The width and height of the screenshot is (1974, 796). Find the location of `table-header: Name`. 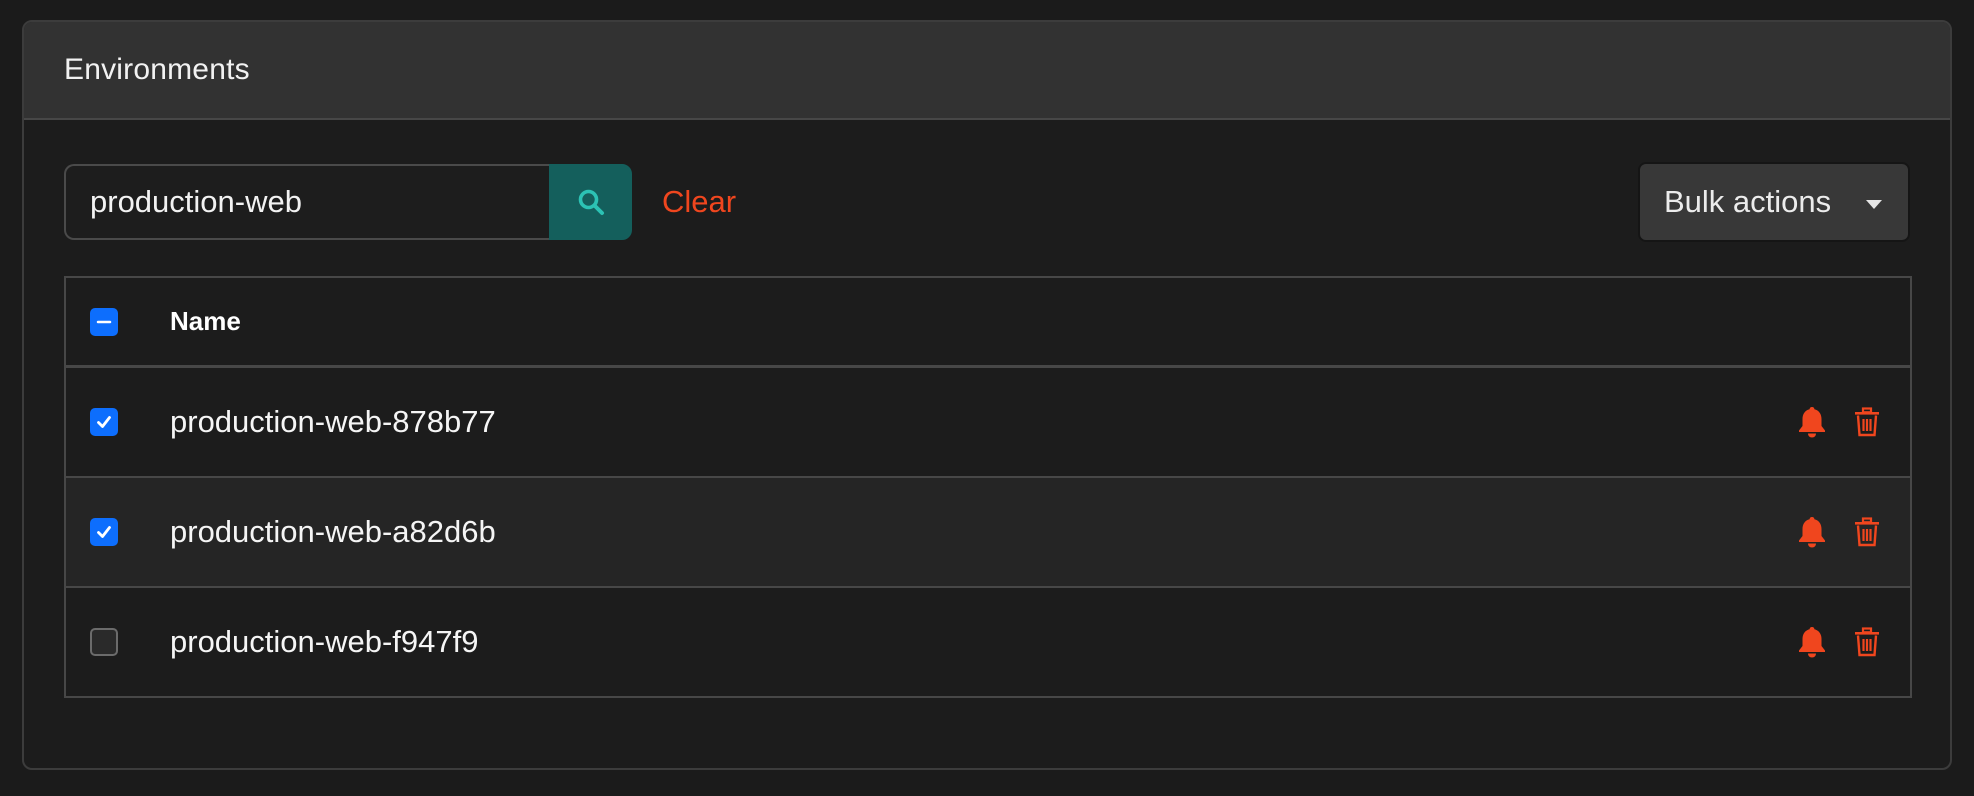

table-header: Name is located at coordinates (988, 323).